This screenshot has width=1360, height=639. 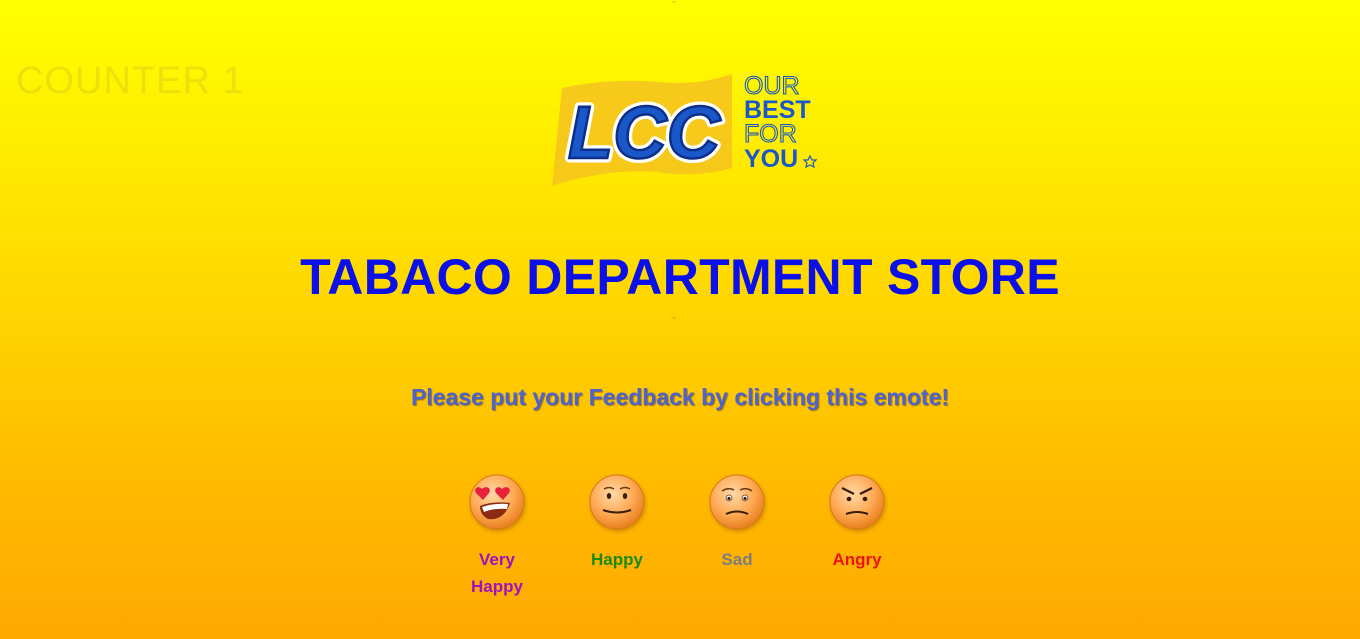 What do you see at coordinates (857, 559) in the screenshot?
I see `emote-angry-label: Angry` at bounding box center [857, 559].